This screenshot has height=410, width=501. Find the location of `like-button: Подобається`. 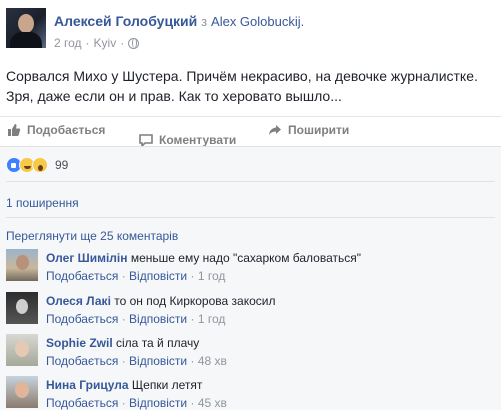

like-button: Подобається is located at coordinates (56, 130).